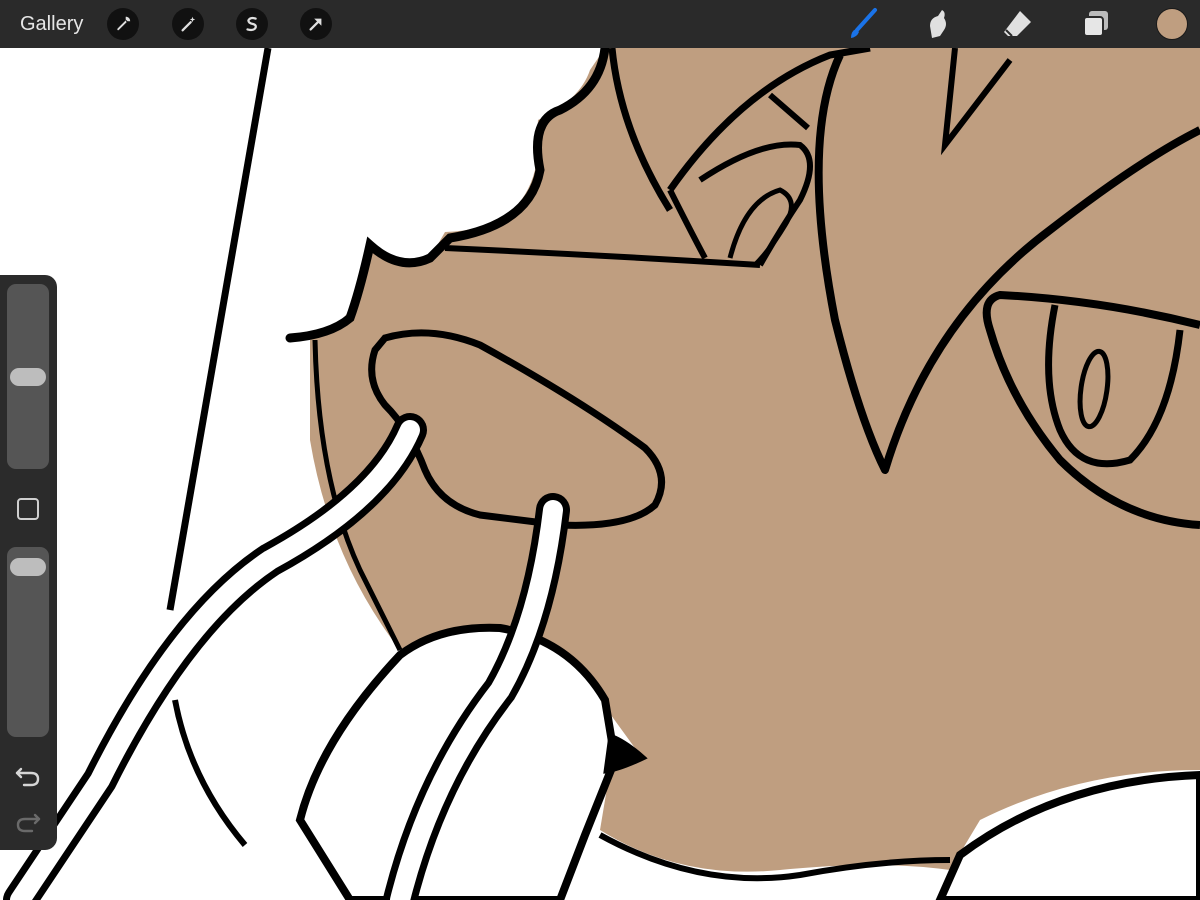  Describe the element at coordinates (28, 821) in the screenshot. I see `redo-icon` at that location.